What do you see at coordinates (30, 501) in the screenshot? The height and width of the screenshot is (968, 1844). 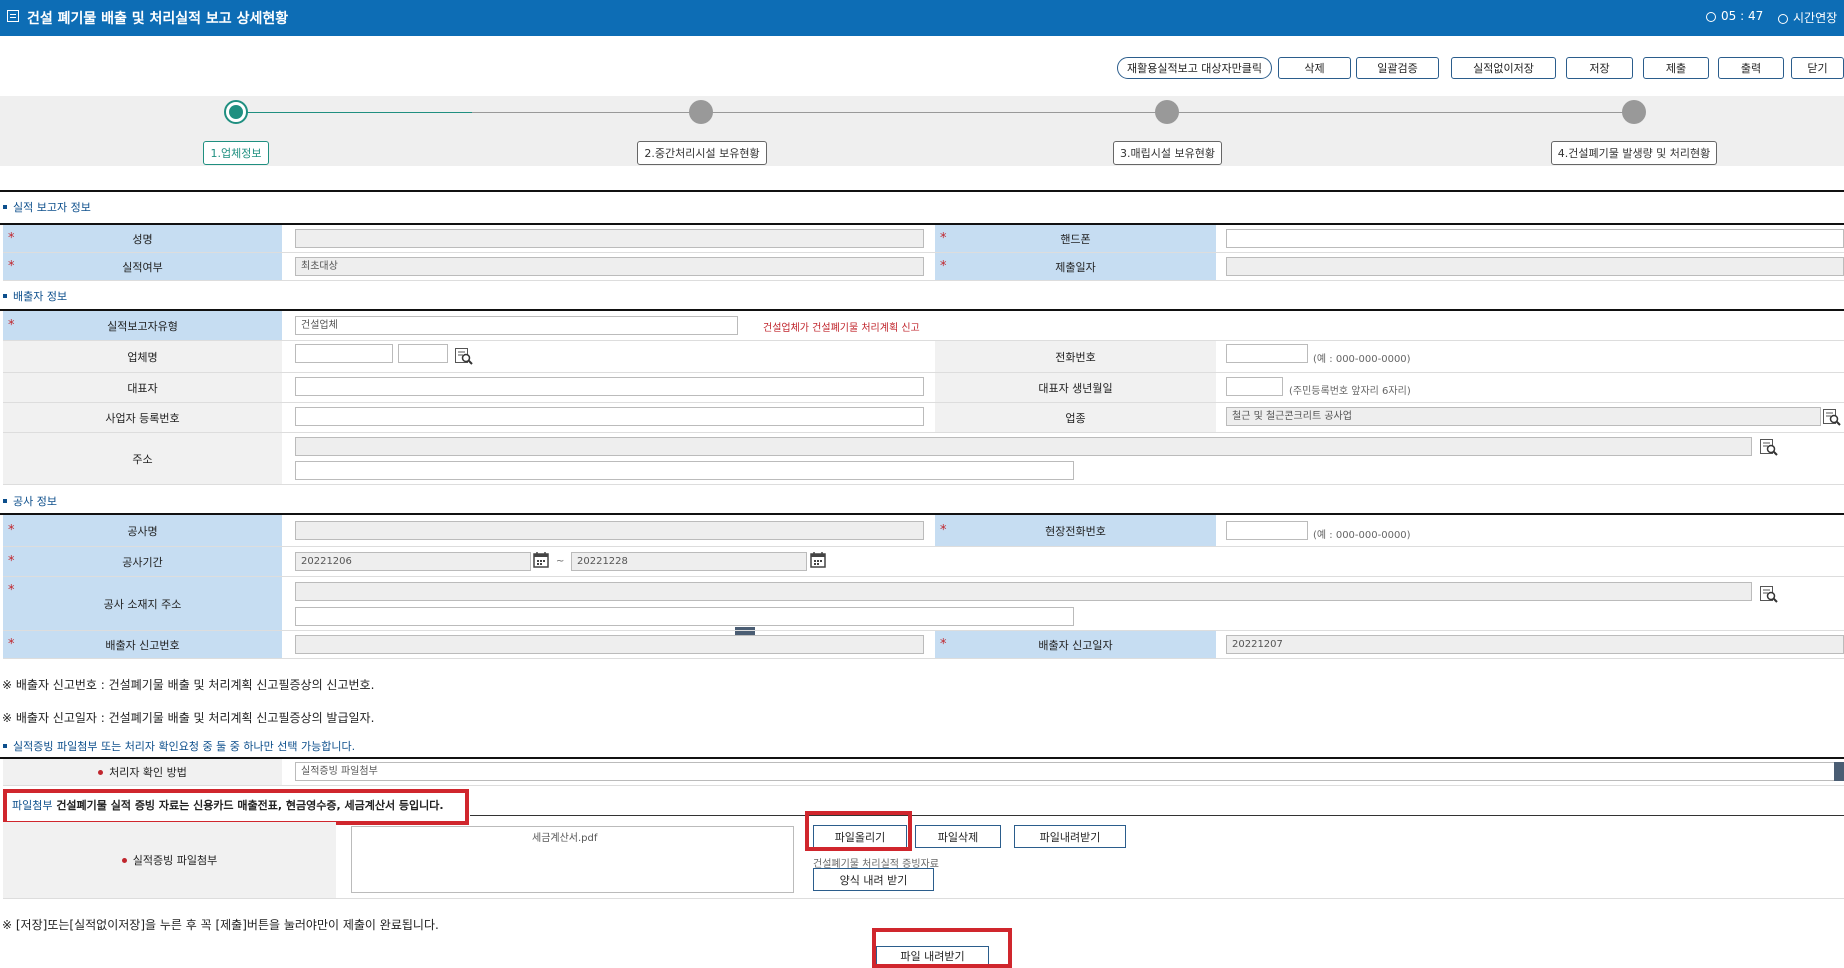 I see `section-construction: 공사 정보` at bounding box center [30, 501].